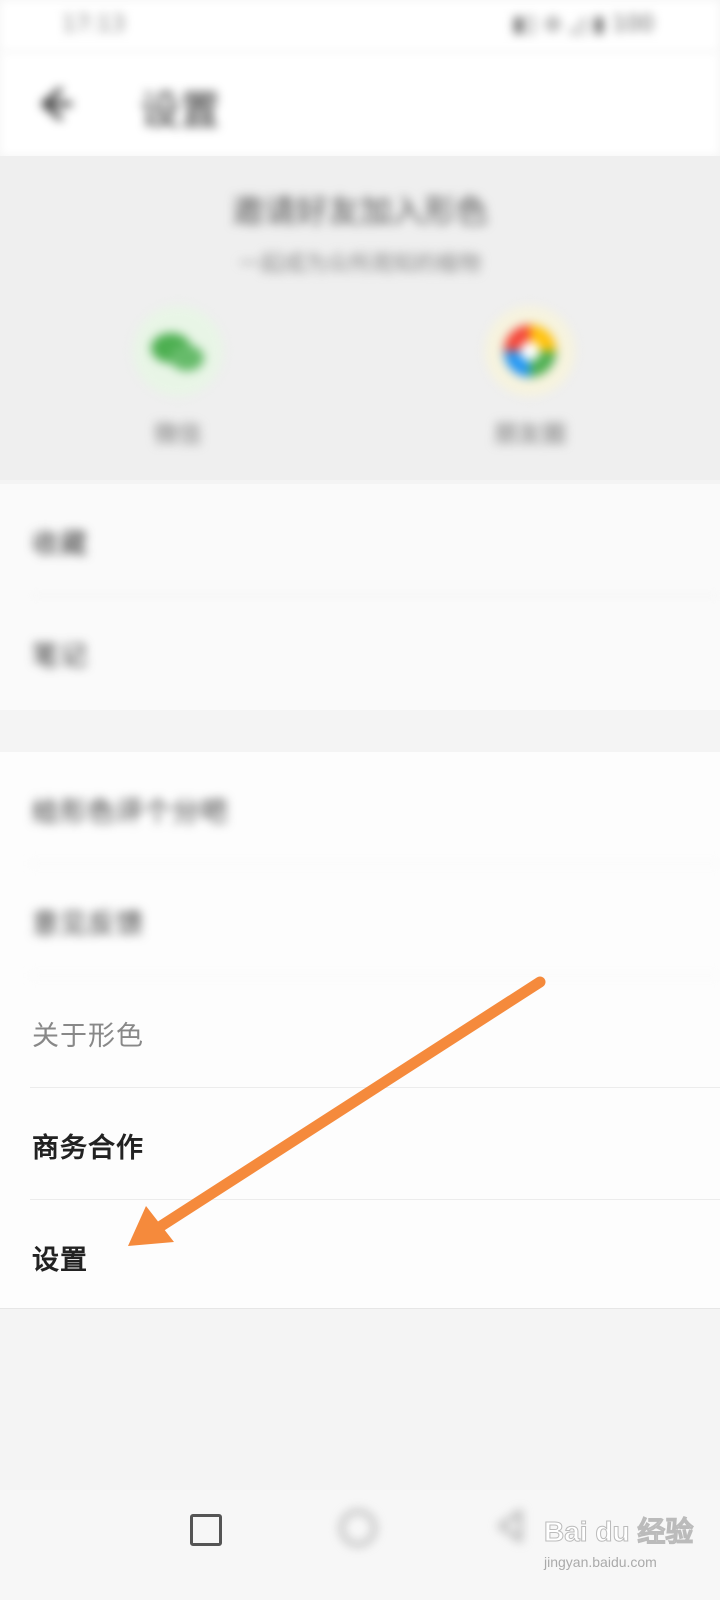 The width and height of the screenshot is (720, 1600). I want to click on back-triangle-icon, so click(509, 1526).